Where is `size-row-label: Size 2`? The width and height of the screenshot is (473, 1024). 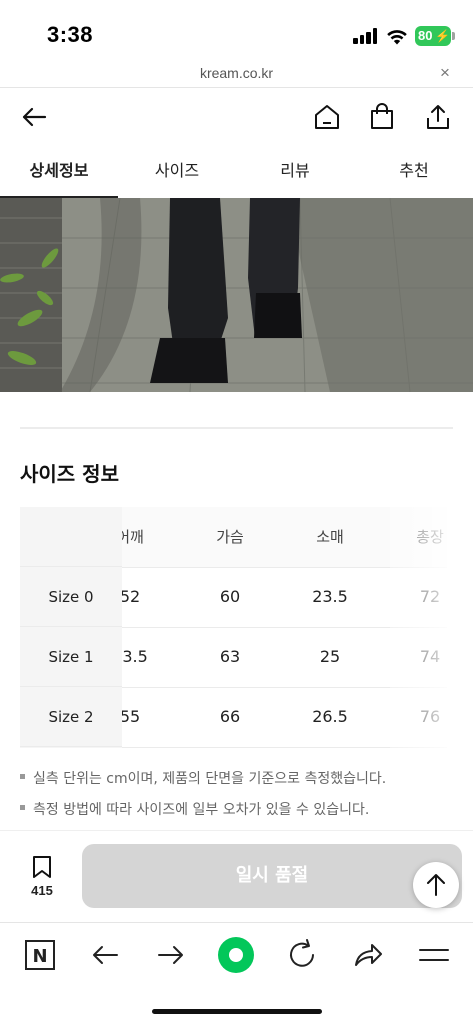 size-row-label: Size 2 is located at coordinates (71, 717).